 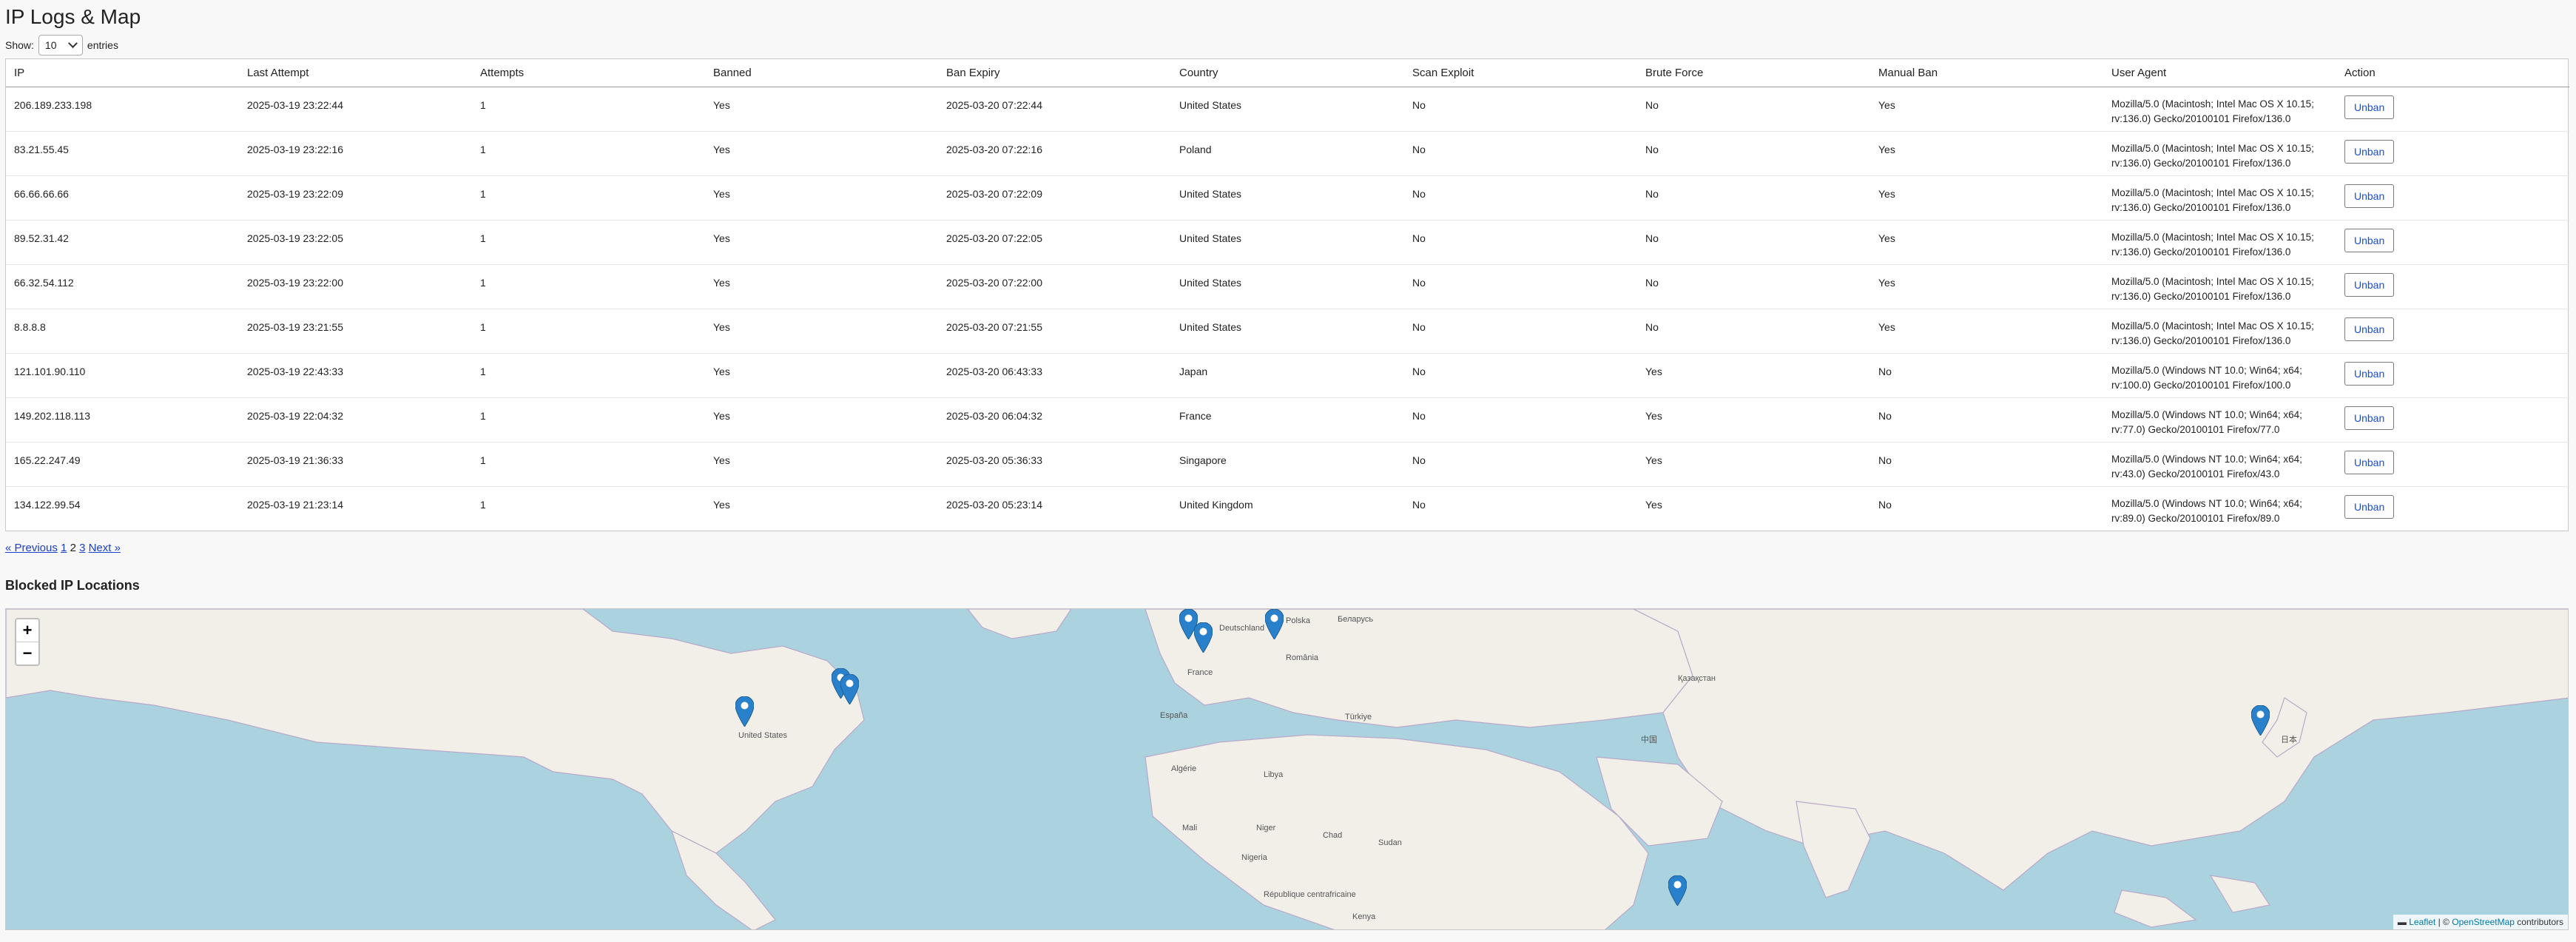 What do you see at coordinates (1302, 657) in the screenshot?
I see `map-label-romania: România` at bounding box center [1302, 657].